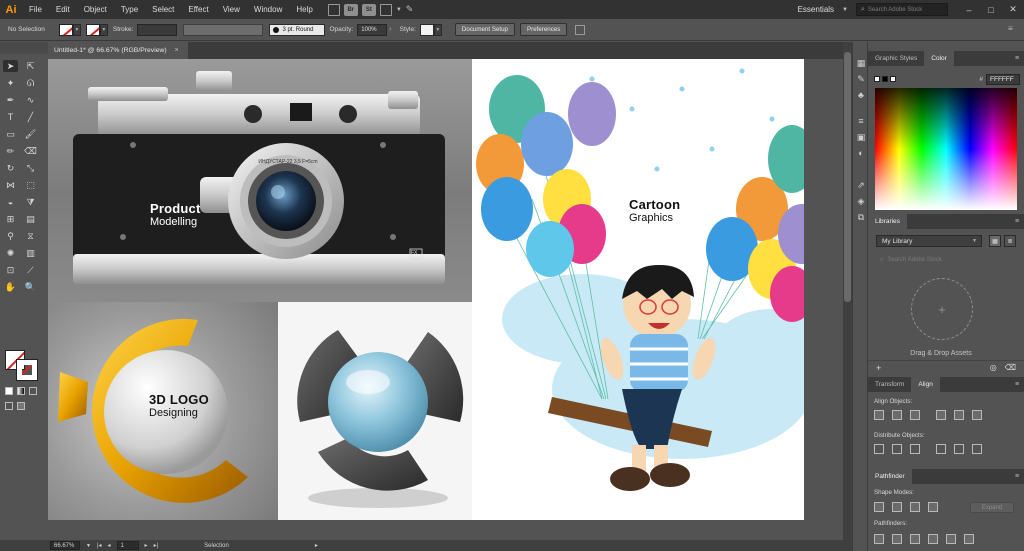 The height and width of the screenshot is (551, 1024). I want to click on current-tool-label: Selection, so click(216, 546).